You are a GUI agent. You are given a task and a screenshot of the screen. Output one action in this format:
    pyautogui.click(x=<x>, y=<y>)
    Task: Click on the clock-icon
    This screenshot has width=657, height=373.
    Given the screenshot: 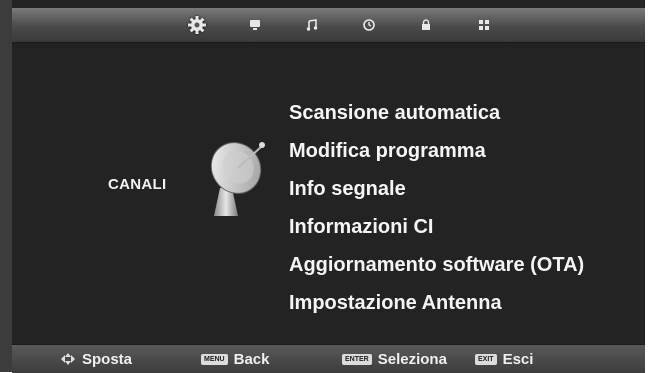 What is the action you would take?
    pyautogui.click(x=369, y=25)
    